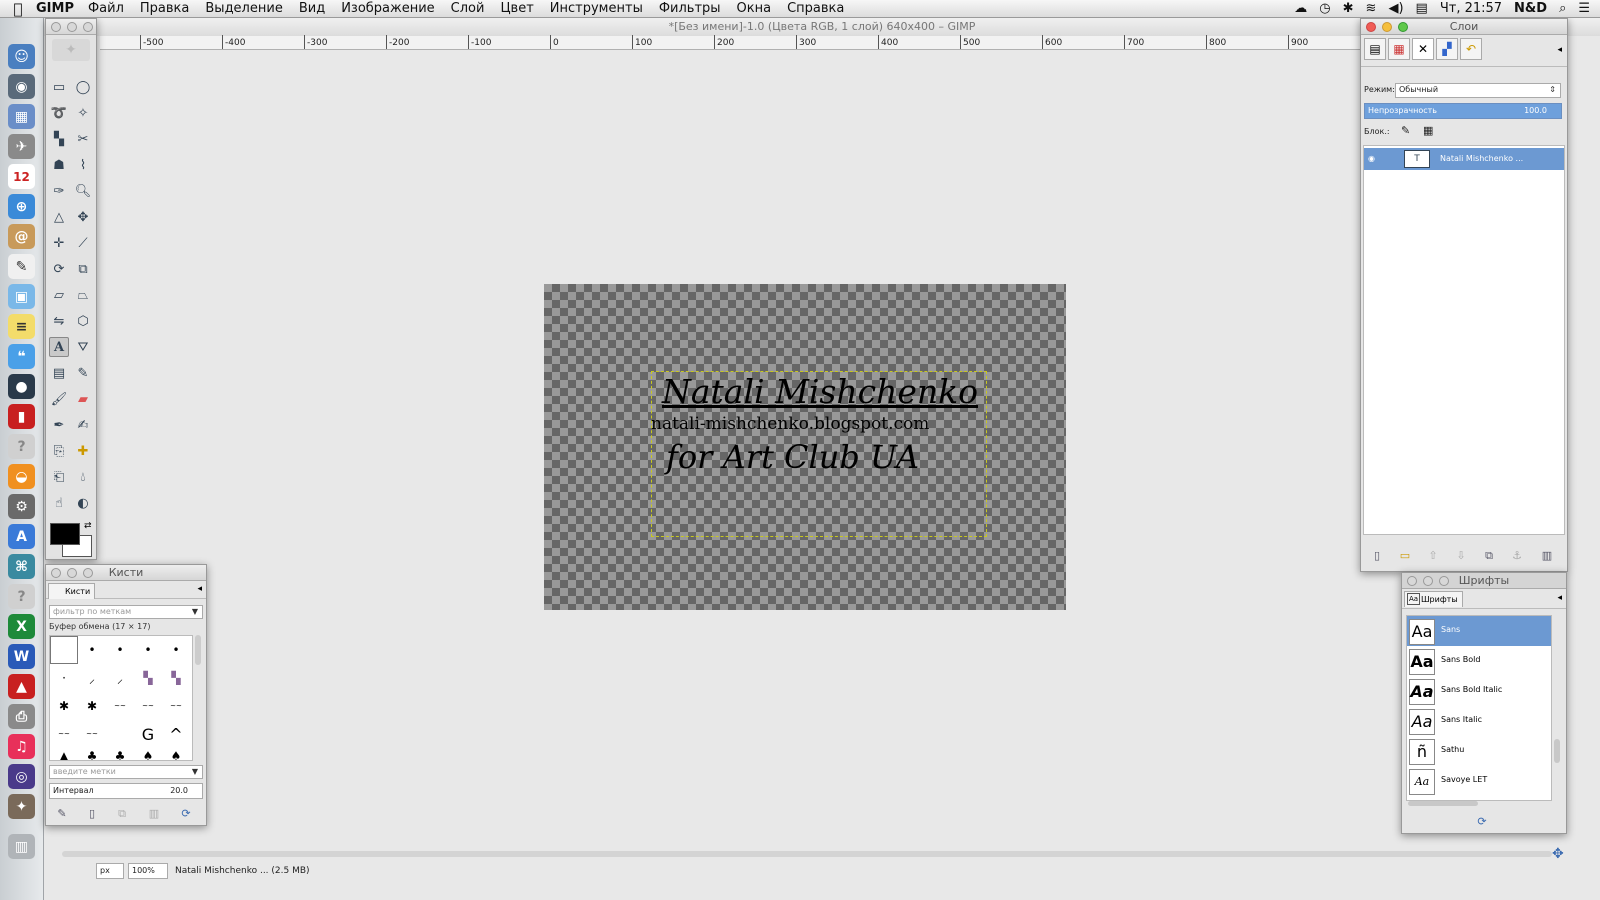 This screenshot has height=900, width=1600. I want to click on color-select-icon: ▚, so click(59, 139).